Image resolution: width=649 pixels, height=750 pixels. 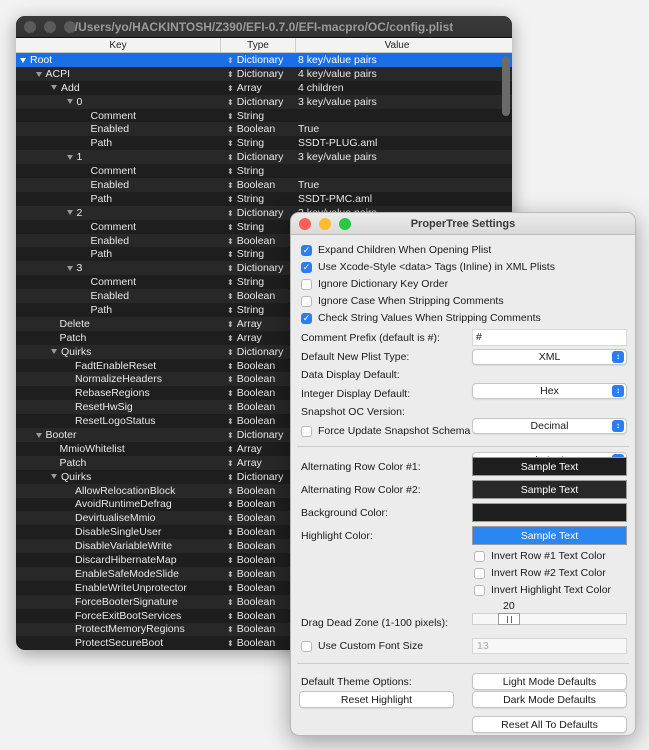 I want to click on tree-row: Enabled ⬍ Boolean True, so click(x=264, y=129).